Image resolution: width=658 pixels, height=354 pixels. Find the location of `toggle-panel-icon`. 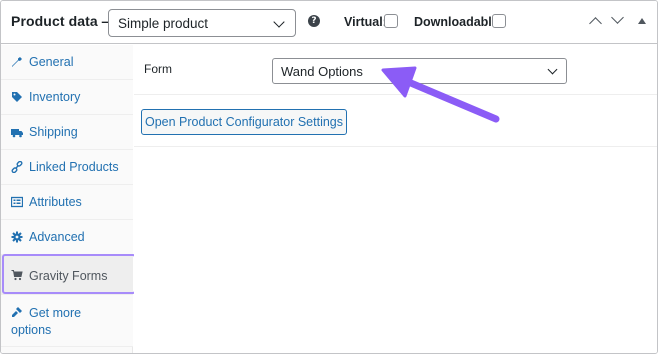

toggle-panel-icon is located at coordinates (642, 21).